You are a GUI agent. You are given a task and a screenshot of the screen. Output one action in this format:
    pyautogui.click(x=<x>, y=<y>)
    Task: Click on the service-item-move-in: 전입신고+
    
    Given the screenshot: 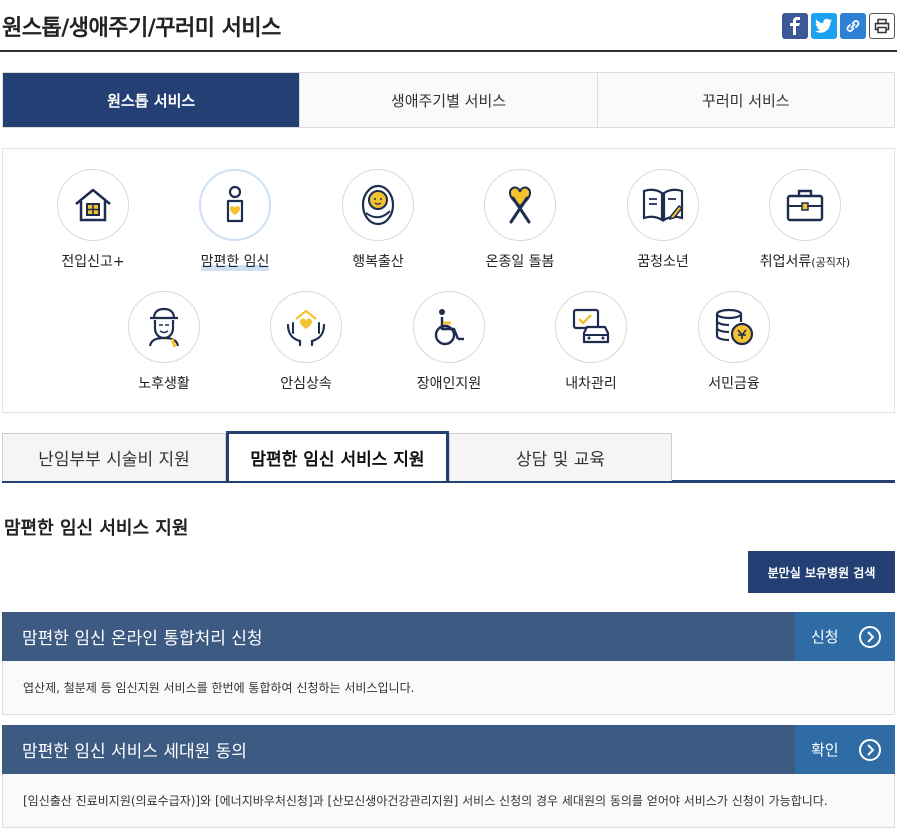 What is the action you would take?
    pyautogui.click(x=93, y=220)
    